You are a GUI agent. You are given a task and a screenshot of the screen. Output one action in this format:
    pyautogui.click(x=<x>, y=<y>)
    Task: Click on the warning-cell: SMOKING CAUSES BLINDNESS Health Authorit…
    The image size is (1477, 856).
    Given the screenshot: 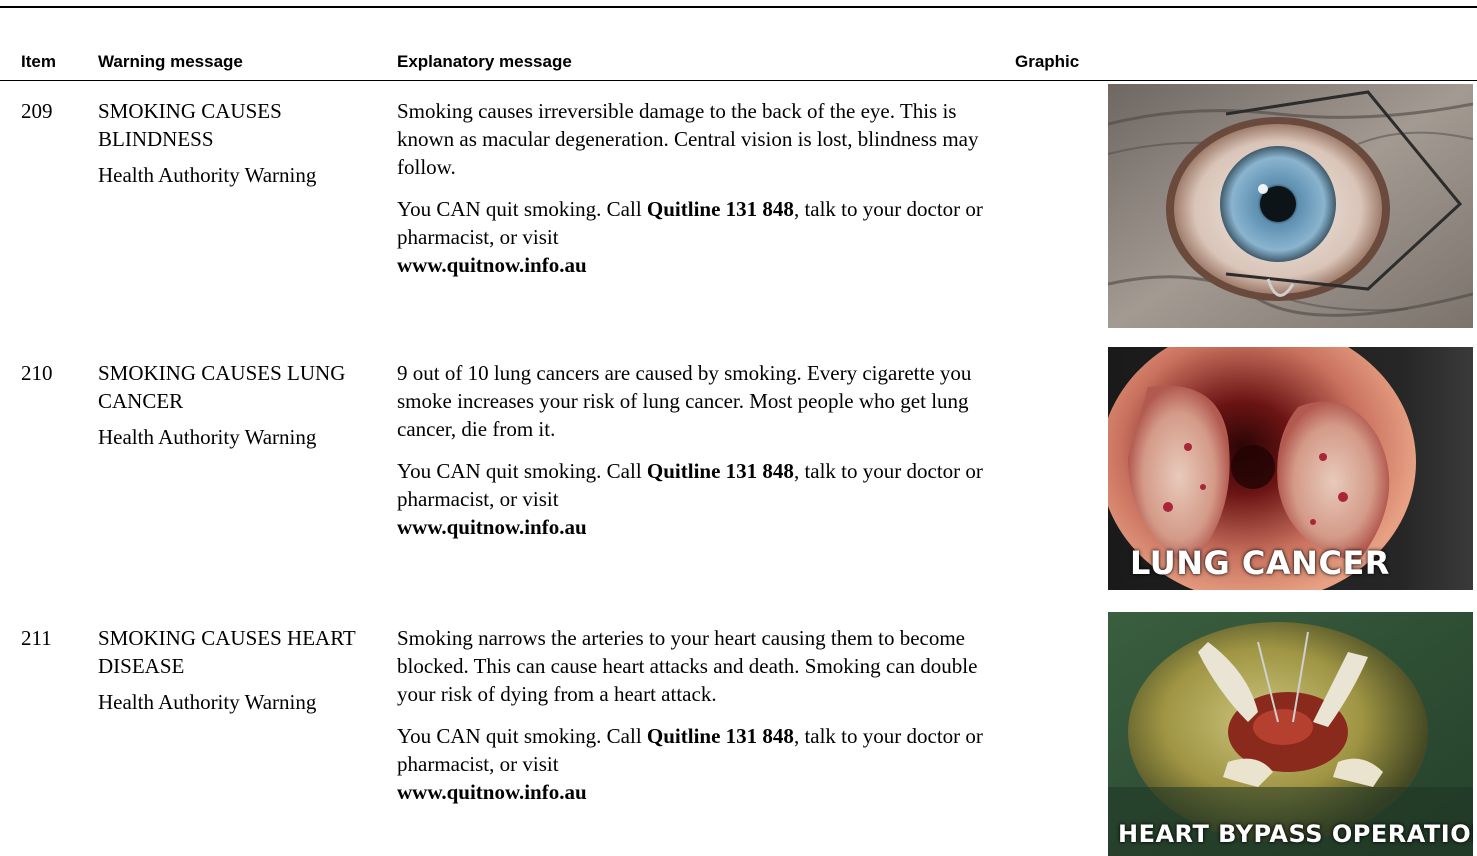 What is the action you would take?
    pyautogui.click(x=233, y=143)
    